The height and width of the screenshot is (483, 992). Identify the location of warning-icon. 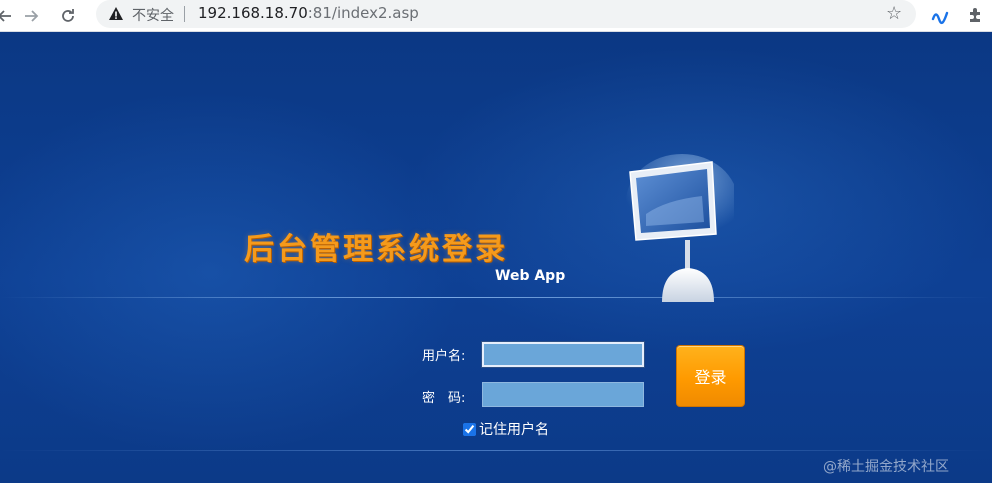
(116, 14).